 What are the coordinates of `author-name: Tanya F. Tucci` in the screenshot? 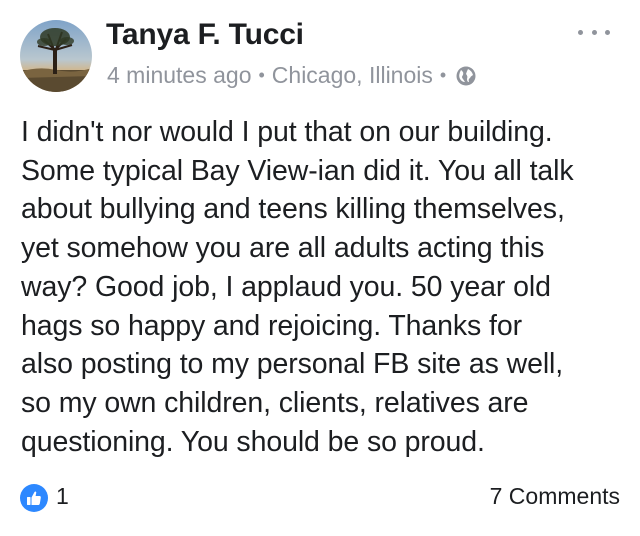 It's located at (205, 35).